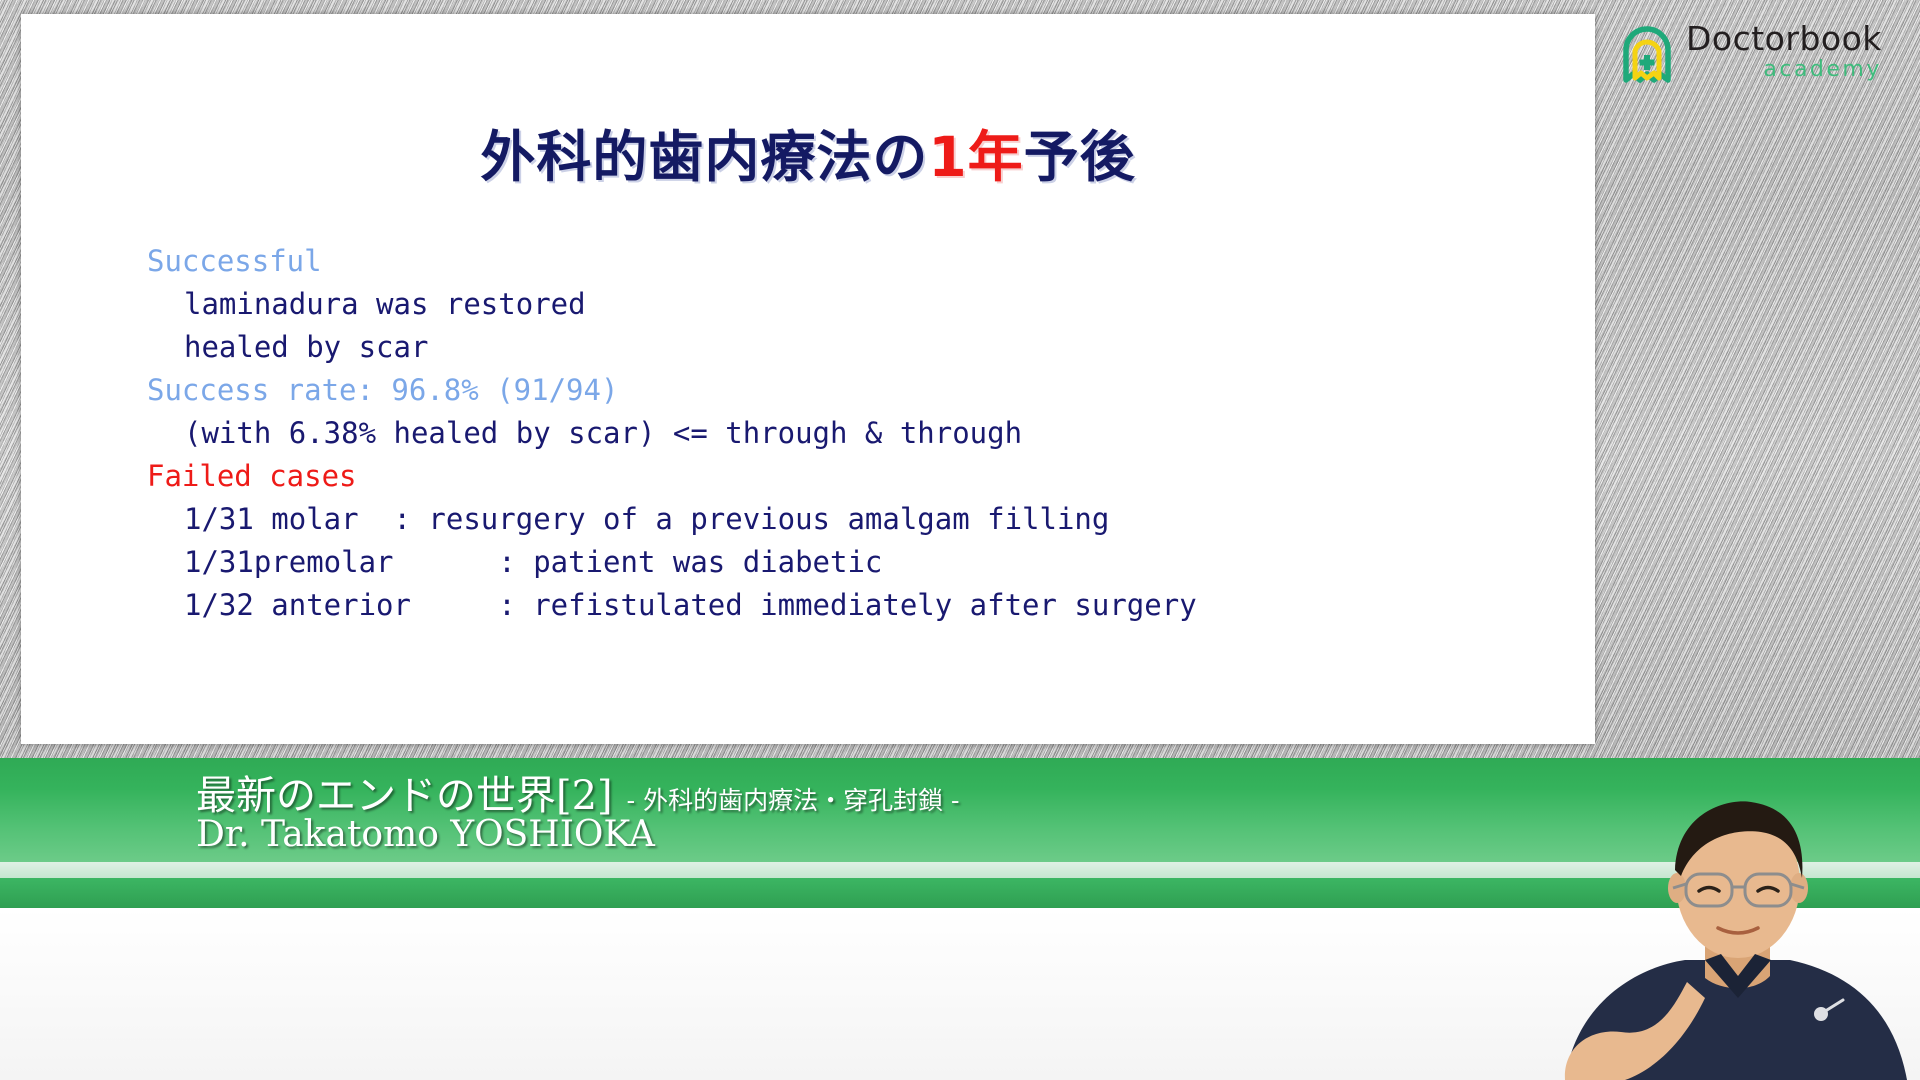 Image resolution: width=1920 pixels, height=1080 pixels. I want to click on slide-title-highlight: 1年, so click(976, 157).